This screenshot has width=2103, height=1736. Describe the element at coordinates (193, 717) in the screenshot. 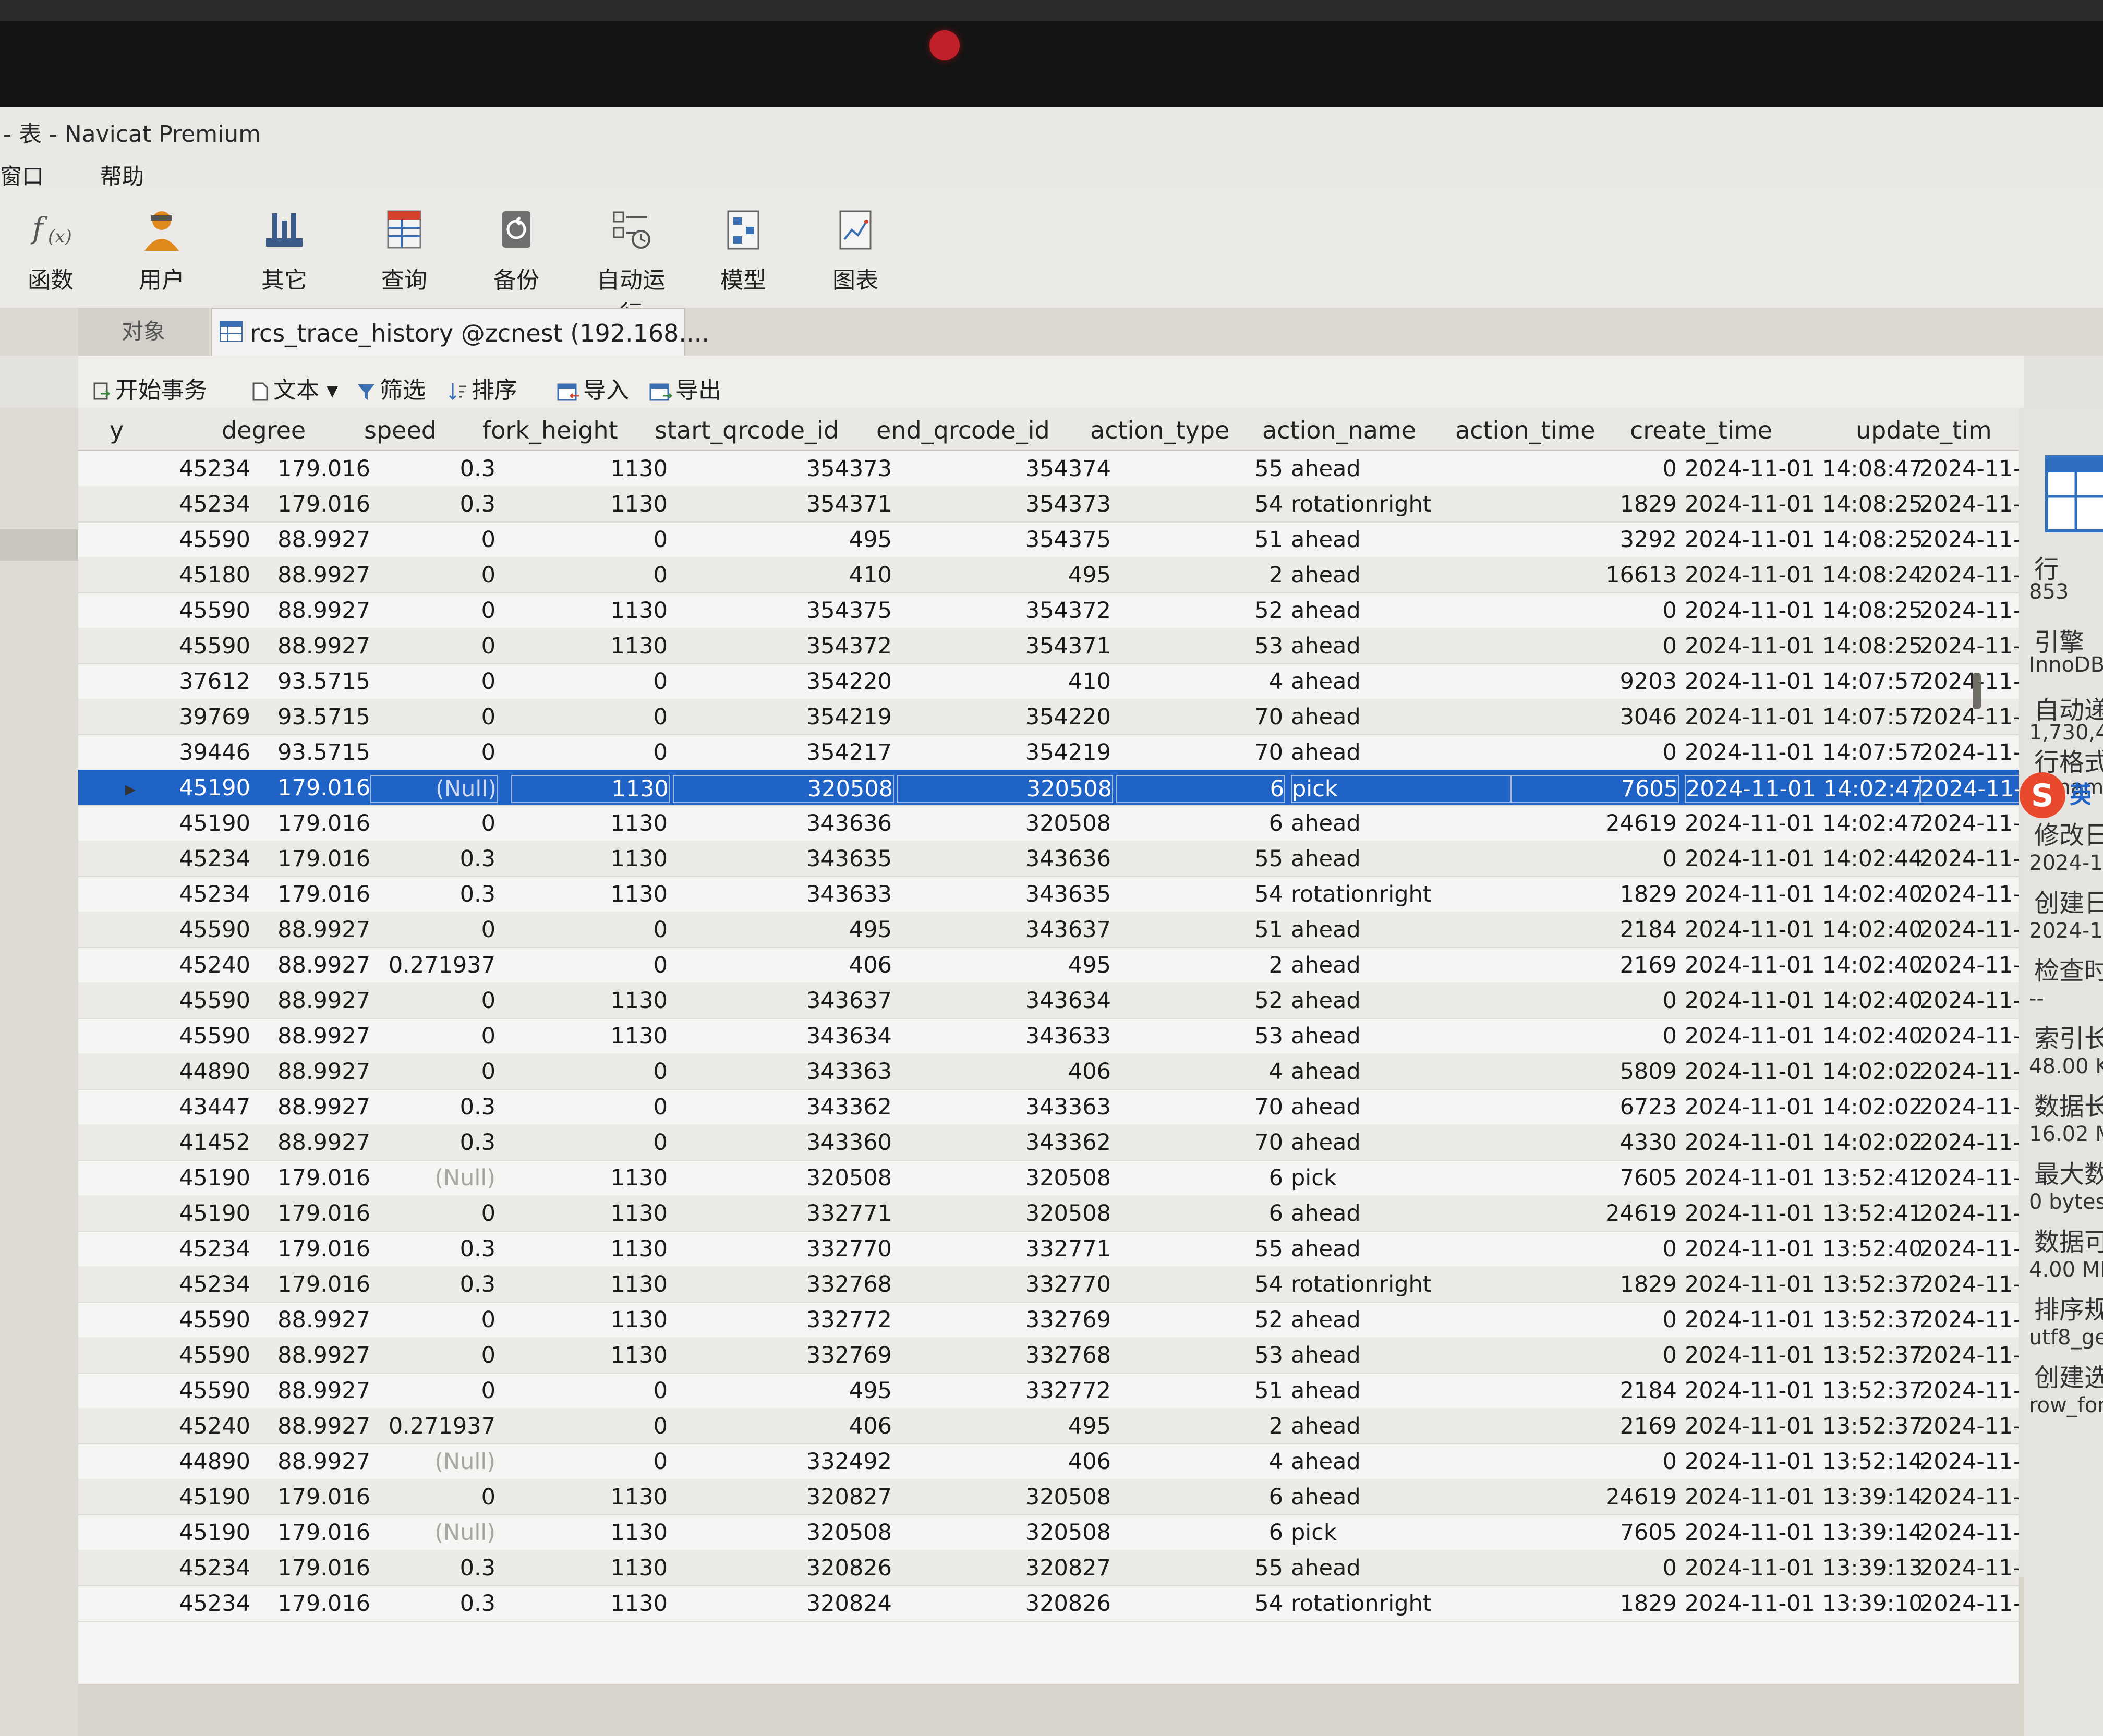

I see `cell-y: 39769` at that location.